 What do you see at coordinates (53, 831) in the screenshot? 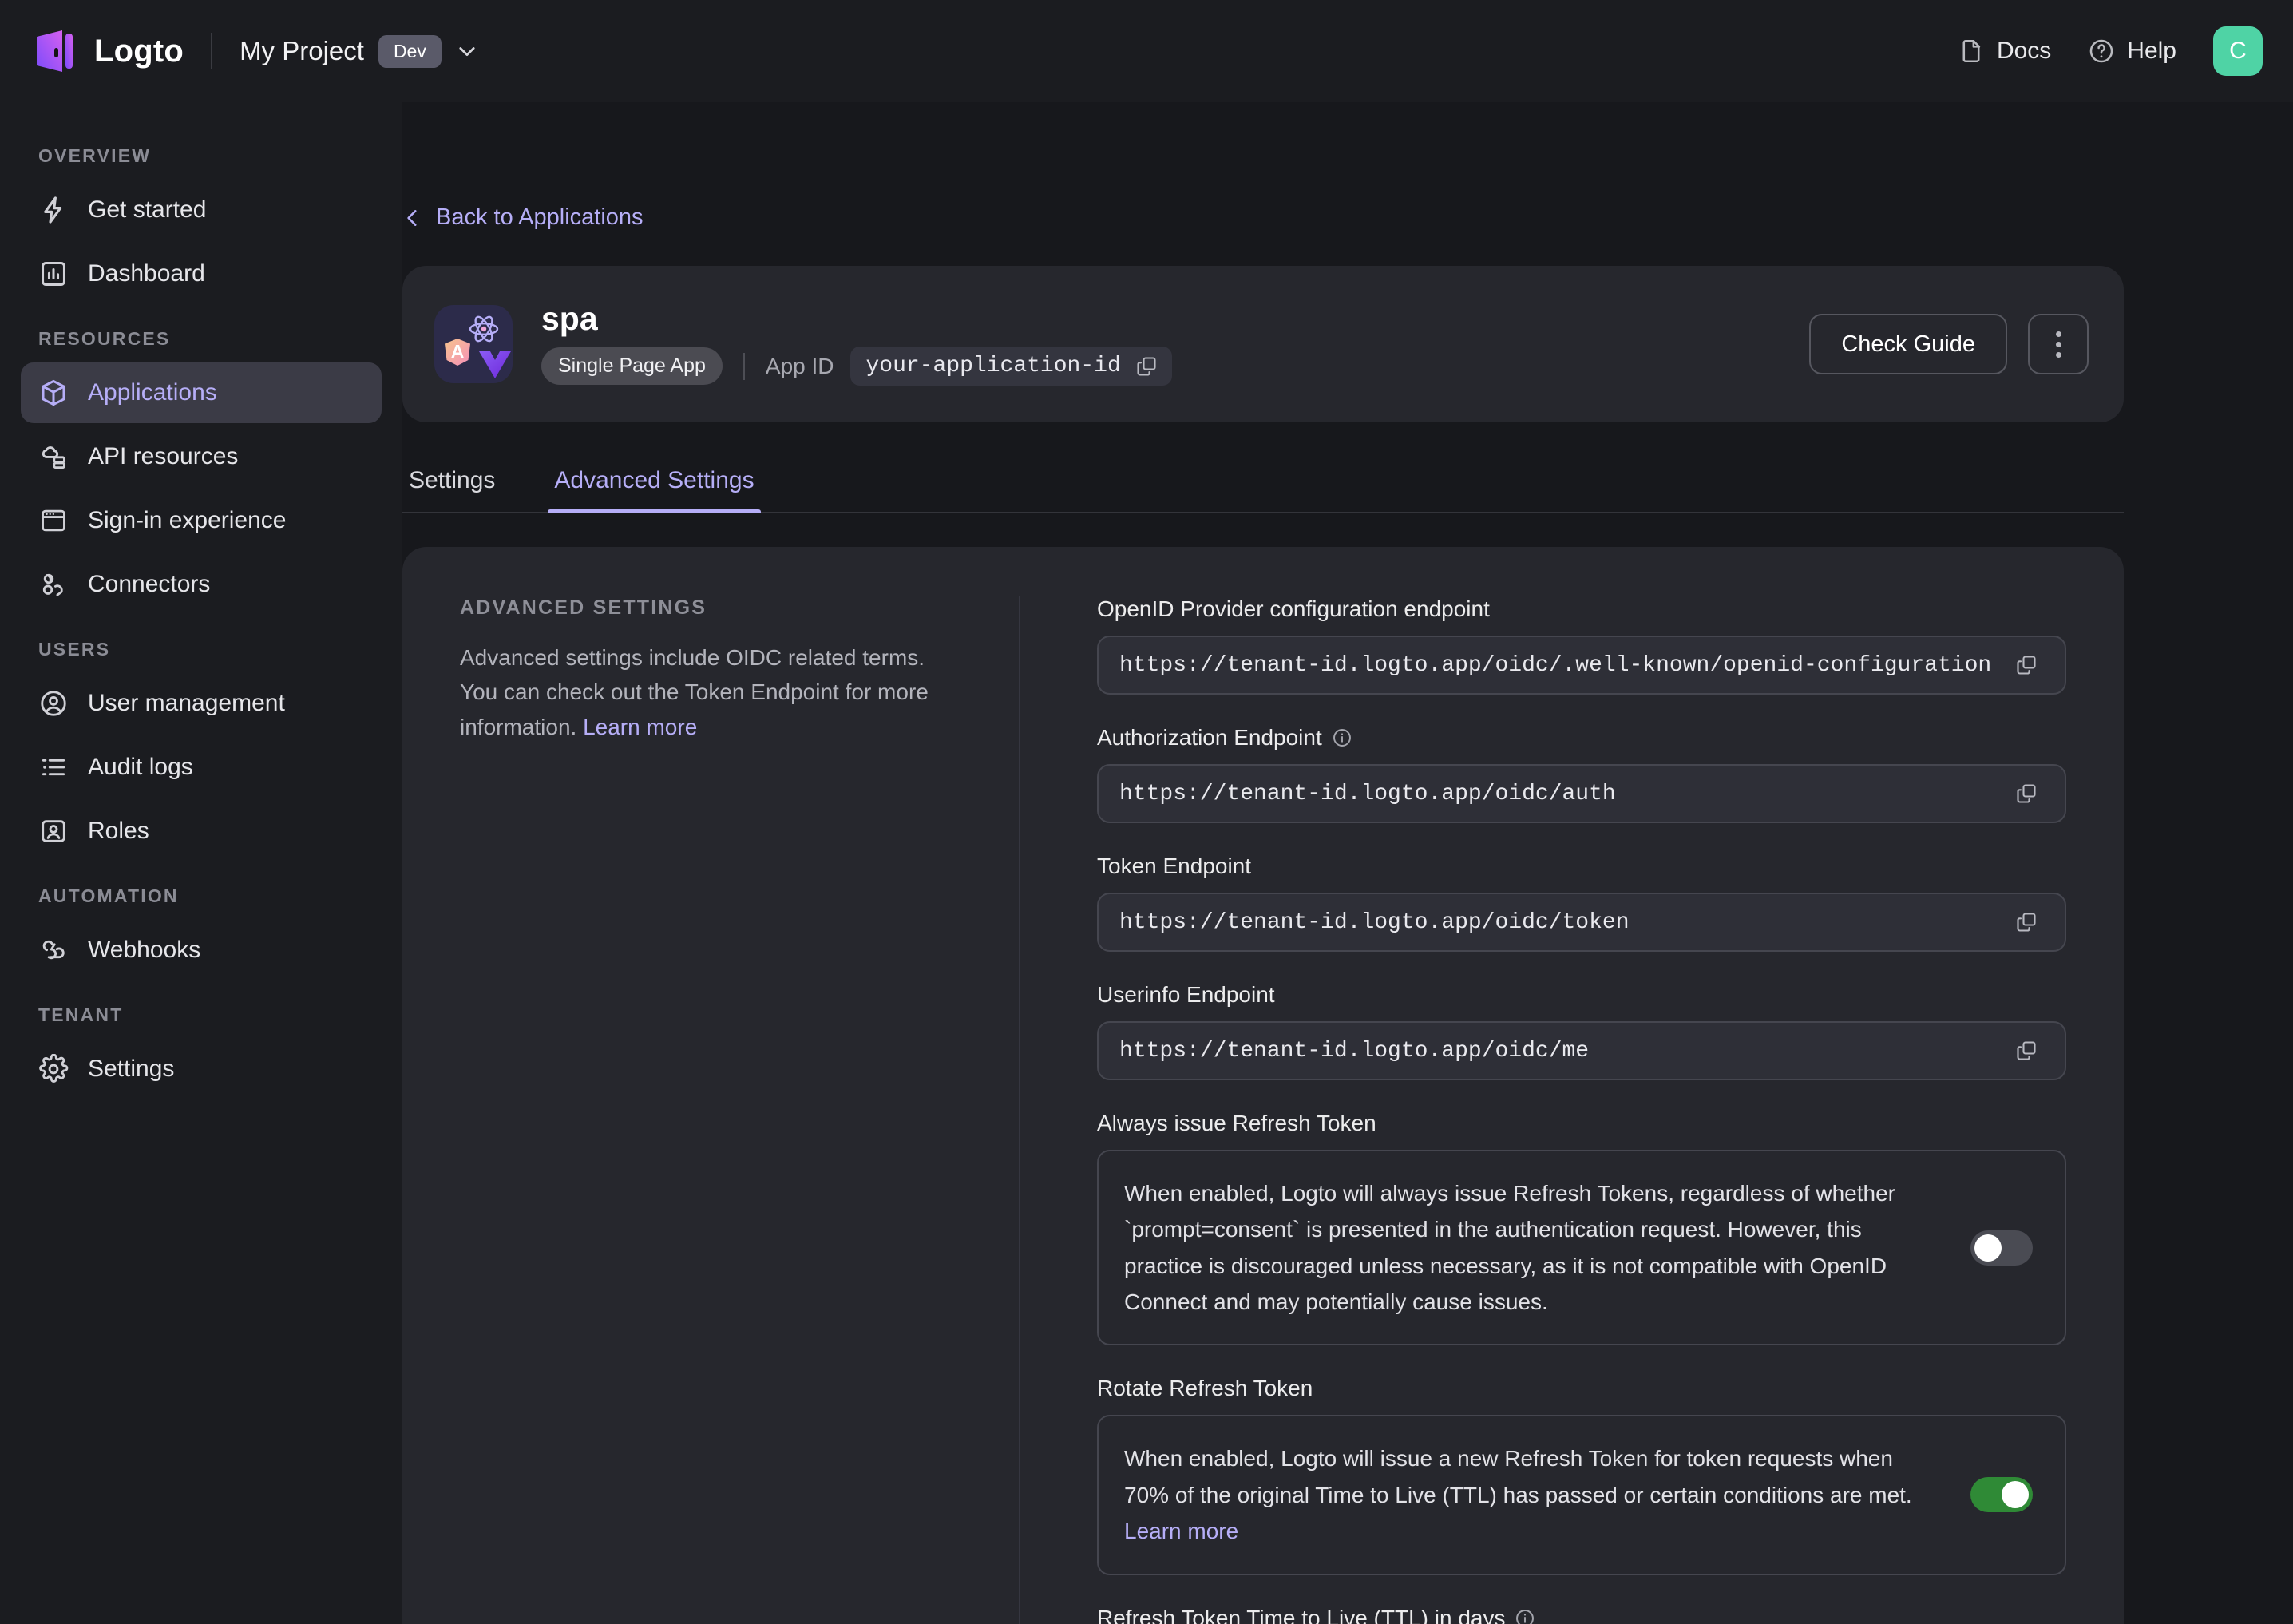
I see `roles-icon` at bounding box center [53, 831].